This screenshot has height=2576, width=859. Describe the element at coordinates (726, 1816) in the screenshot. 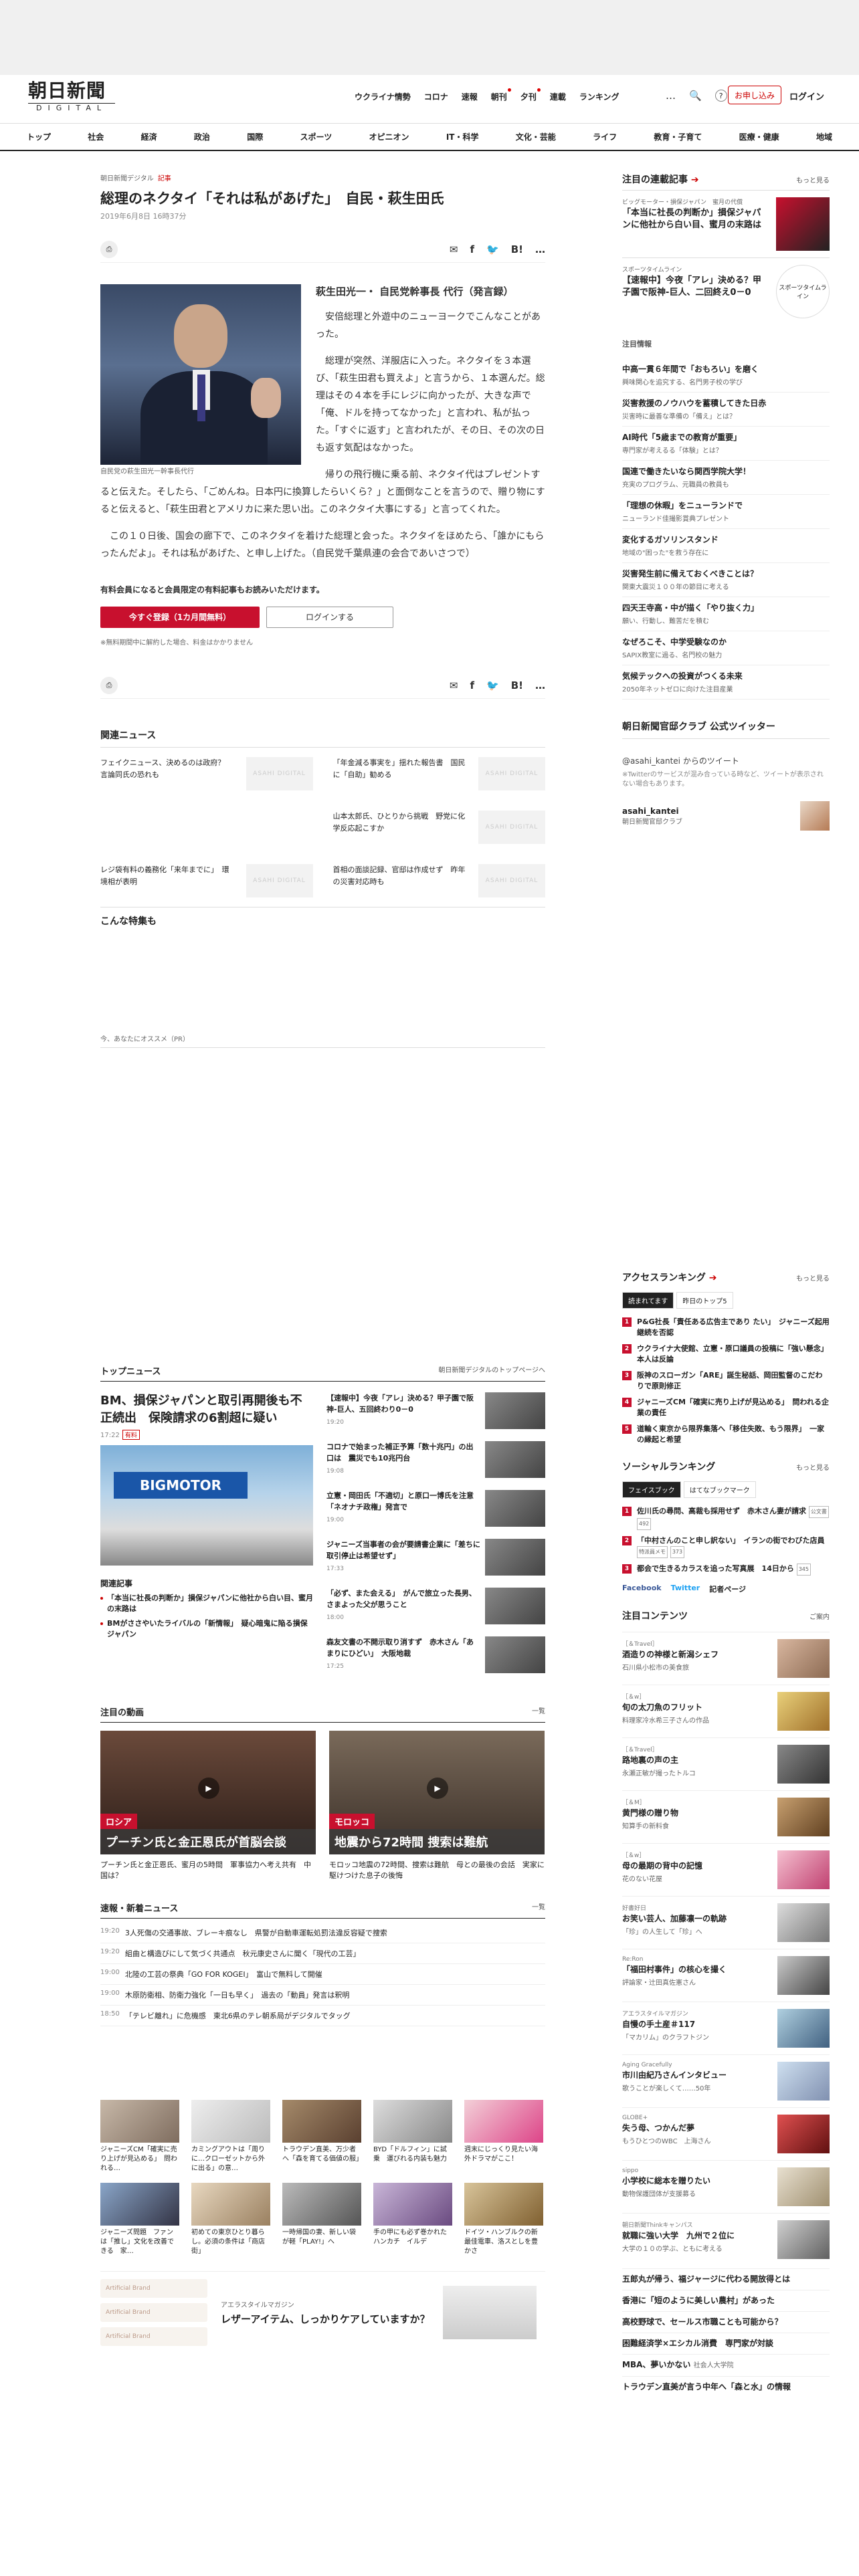

I see `content-item: ［＆M］ 黄門様の贈り物 知算手の新料食` at that location.